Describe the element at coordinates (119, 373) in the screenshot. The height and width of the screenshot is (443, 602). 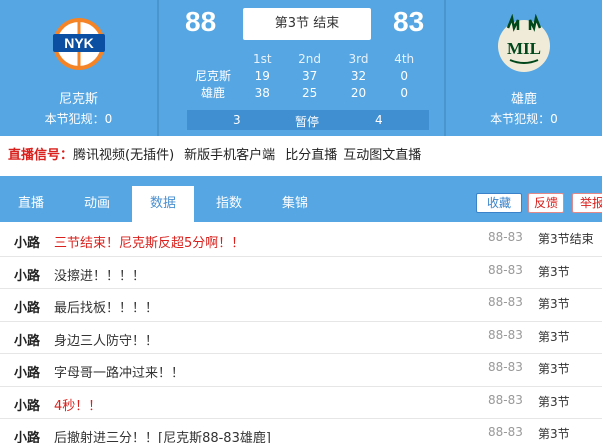
I see `feed-message: 字母哥一路冲过来！！` at that location.